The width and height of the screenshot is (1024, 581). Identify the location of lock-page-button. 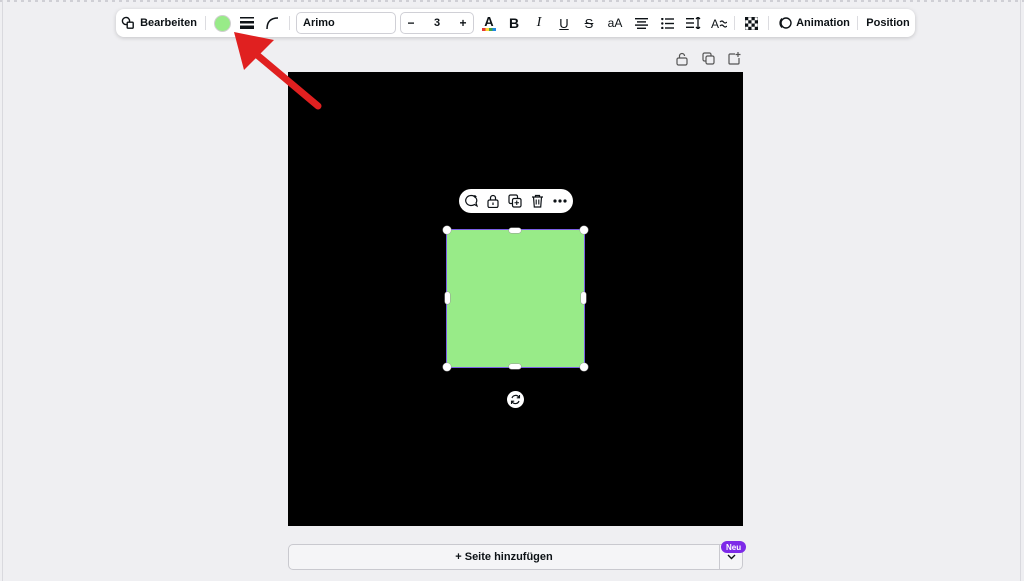
(682, 61).